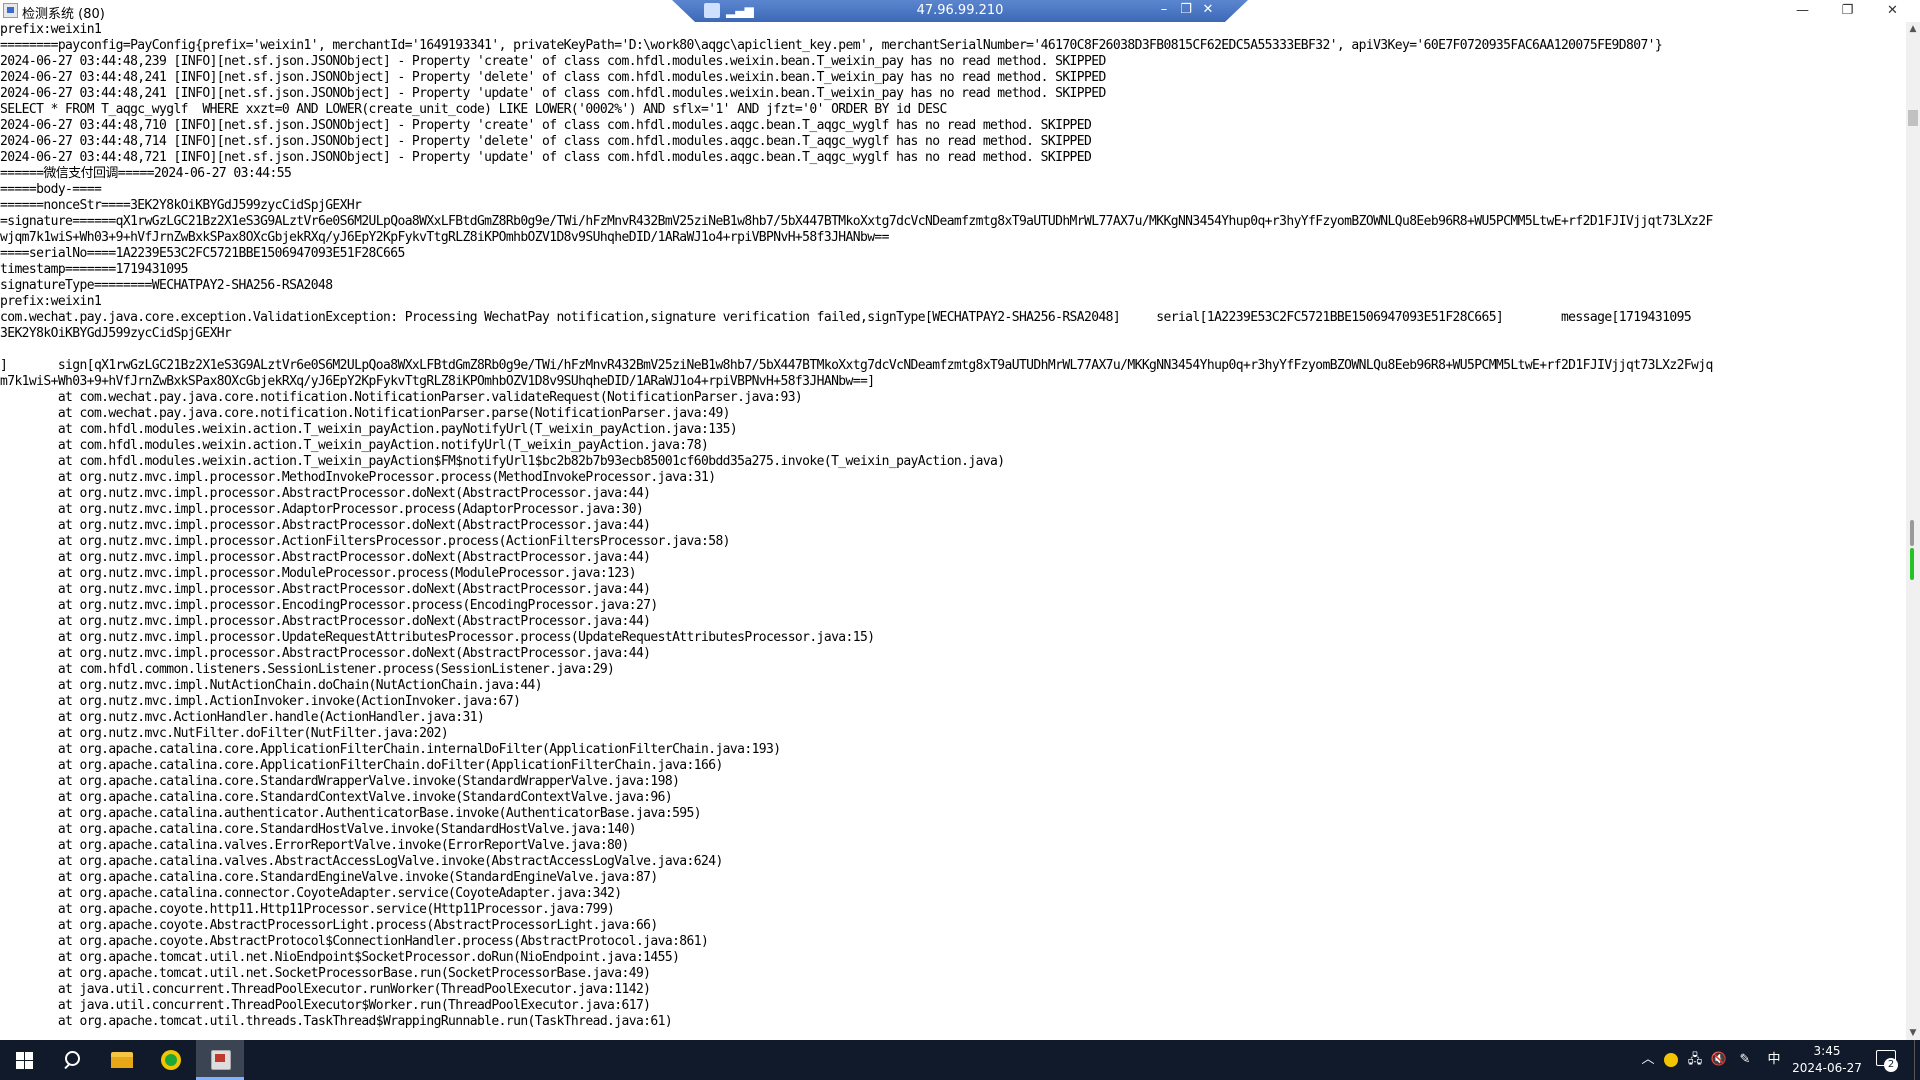 This screenshot has width=1920, height=1080. I want to click on taskbar-clock: 3:45 2024-06-27, so click(1827, 1060).